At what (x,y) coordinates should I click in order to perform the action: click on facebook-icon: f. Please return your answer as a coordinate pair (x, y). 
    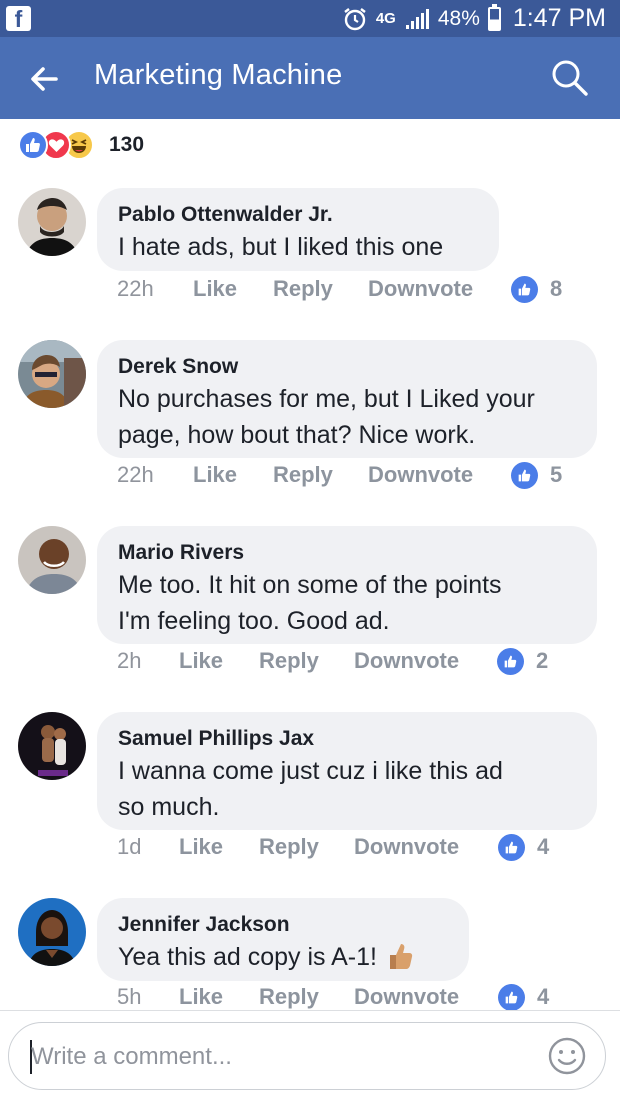
    Looking at the image, I should click on (18, 19).